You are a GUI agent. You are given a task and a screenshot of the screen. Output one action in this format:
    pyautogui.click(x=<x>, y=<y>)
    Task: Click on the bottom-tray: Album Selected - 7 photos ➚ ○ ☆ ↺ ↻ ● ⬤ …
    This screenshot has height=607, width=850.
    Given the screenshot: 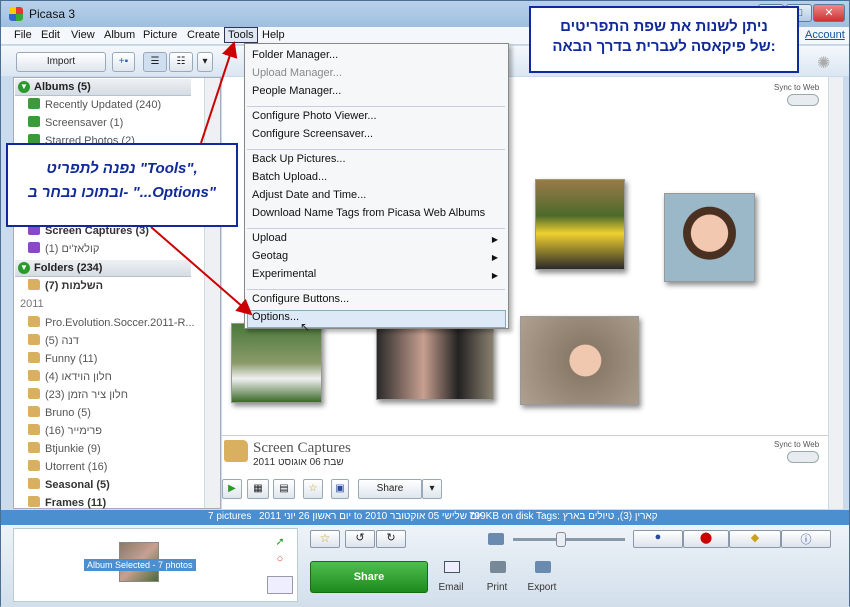 What is the action you would take?
    pyautogui.click(x=425, y=566)
    